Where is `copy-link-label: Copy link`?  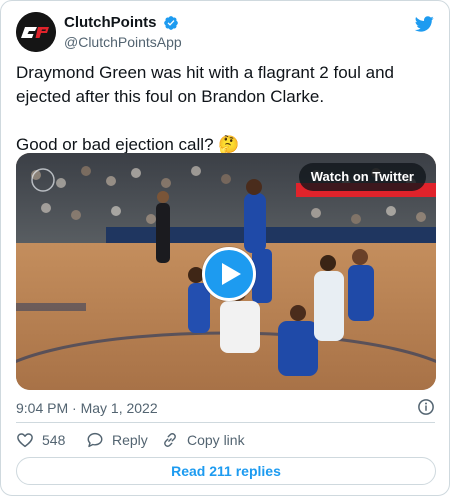
copy-link-label: Copy link is located at coordinates (216, 440).